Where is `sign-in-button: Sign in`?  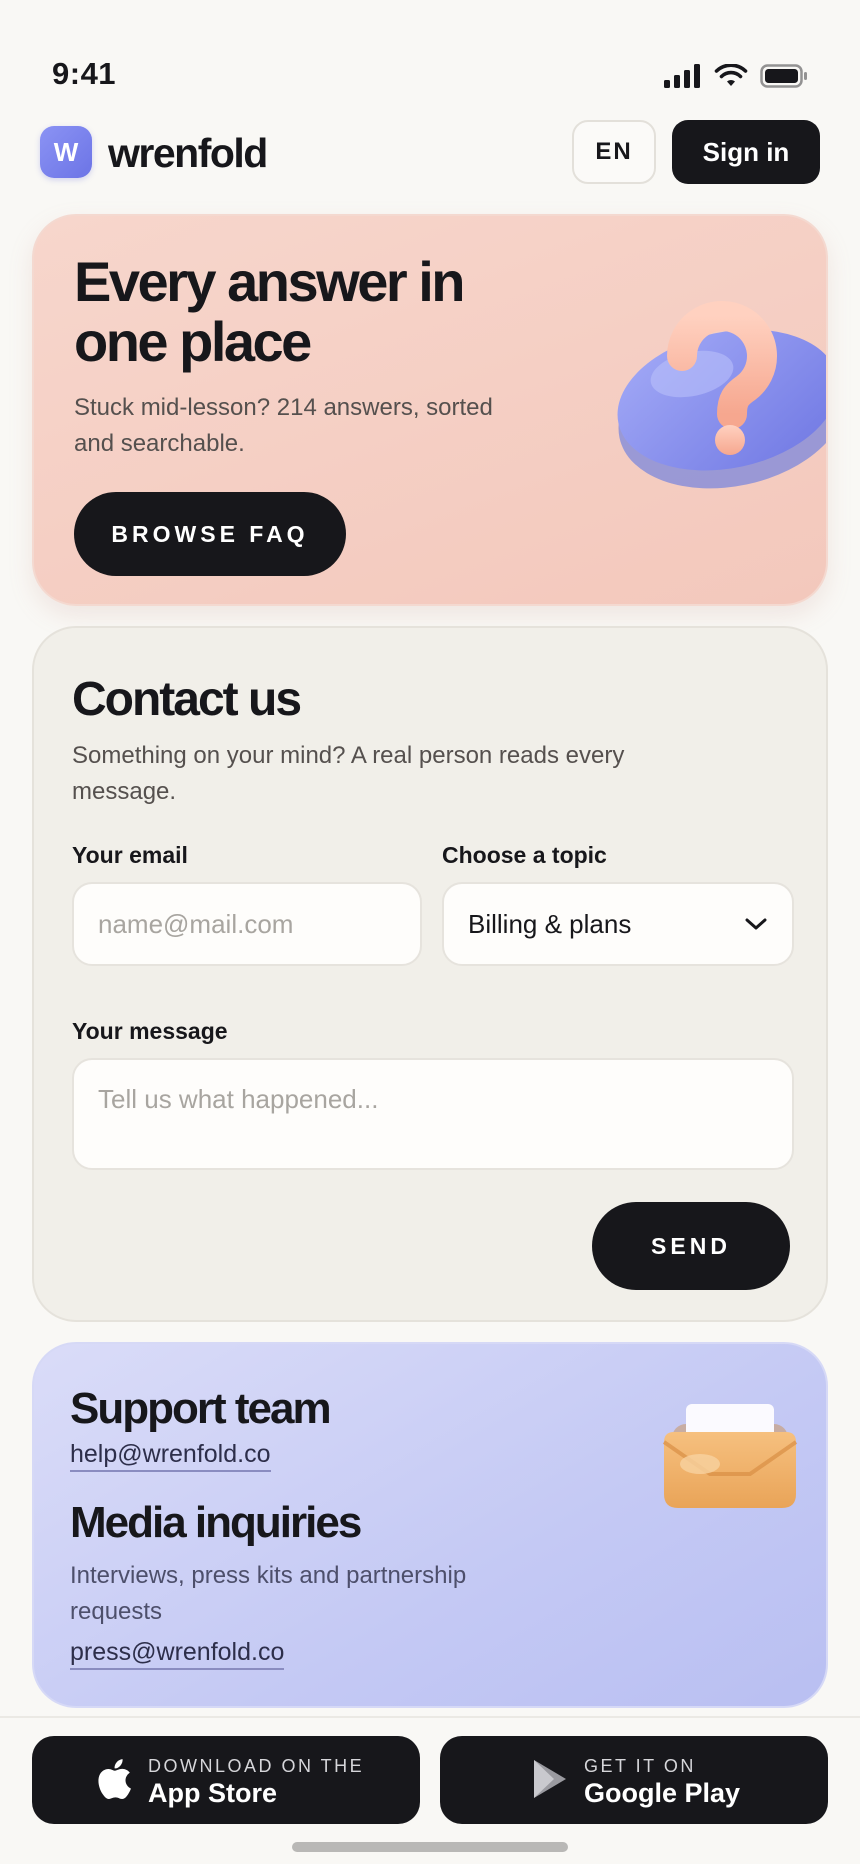
sign-in-button: Sign in is located at coordinates (746, 152).